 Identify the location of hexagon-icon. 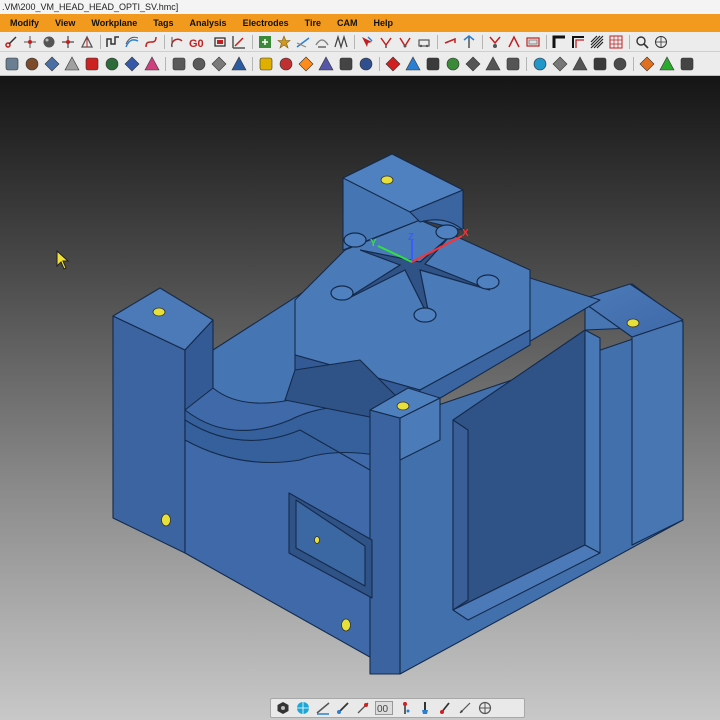
(283, 708).